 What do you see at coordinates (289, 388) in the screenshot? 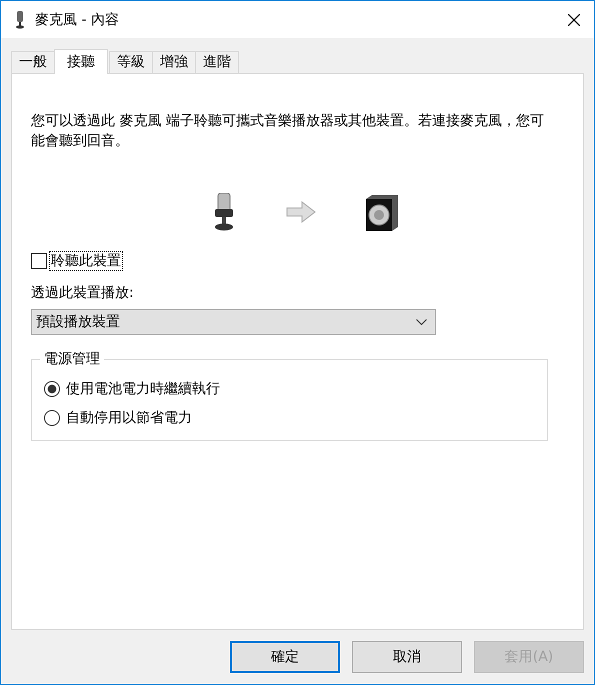
I see `radio-option: 使用電池電力時繼續執行` at bounding box center [289, 388].